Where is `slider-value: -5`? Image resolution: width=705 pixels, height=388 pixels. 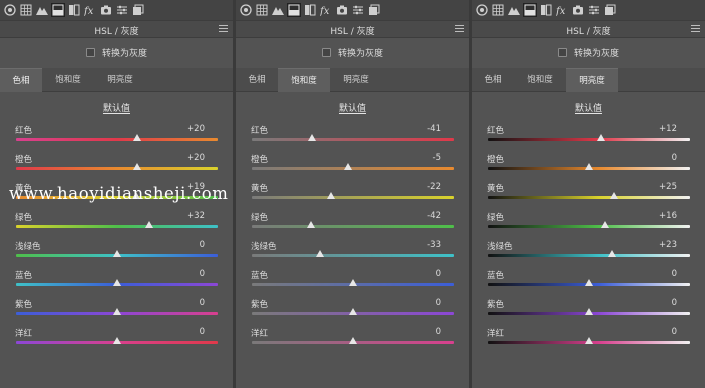
slider-value: -5 is located at coordinates (437, 158).